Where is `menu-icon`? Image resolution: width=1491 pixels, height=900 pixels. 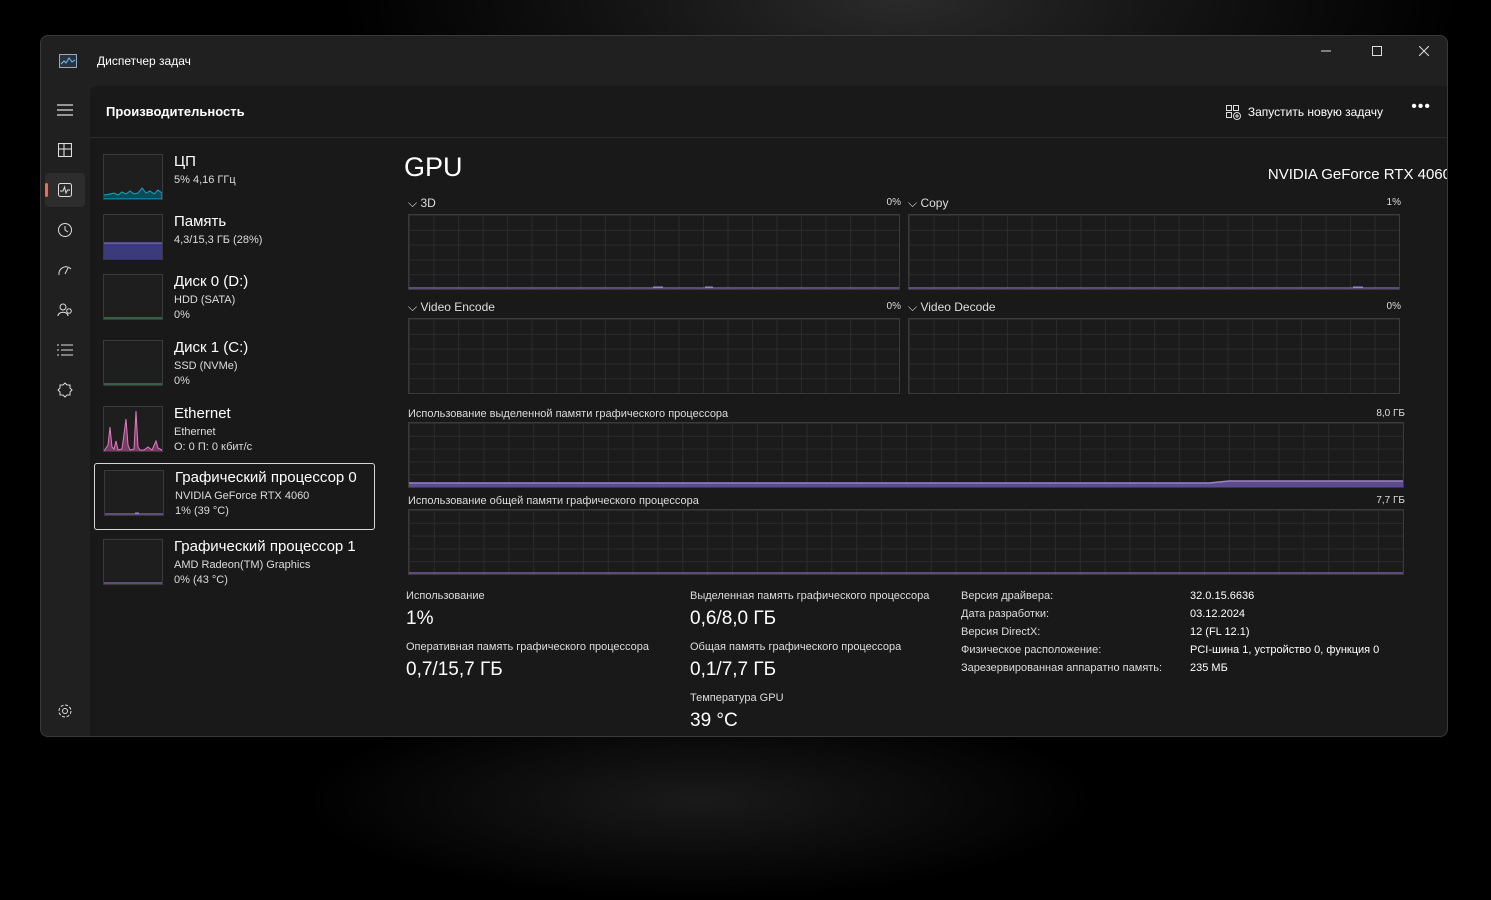 menu-icon is located at coordinates (65, 110).